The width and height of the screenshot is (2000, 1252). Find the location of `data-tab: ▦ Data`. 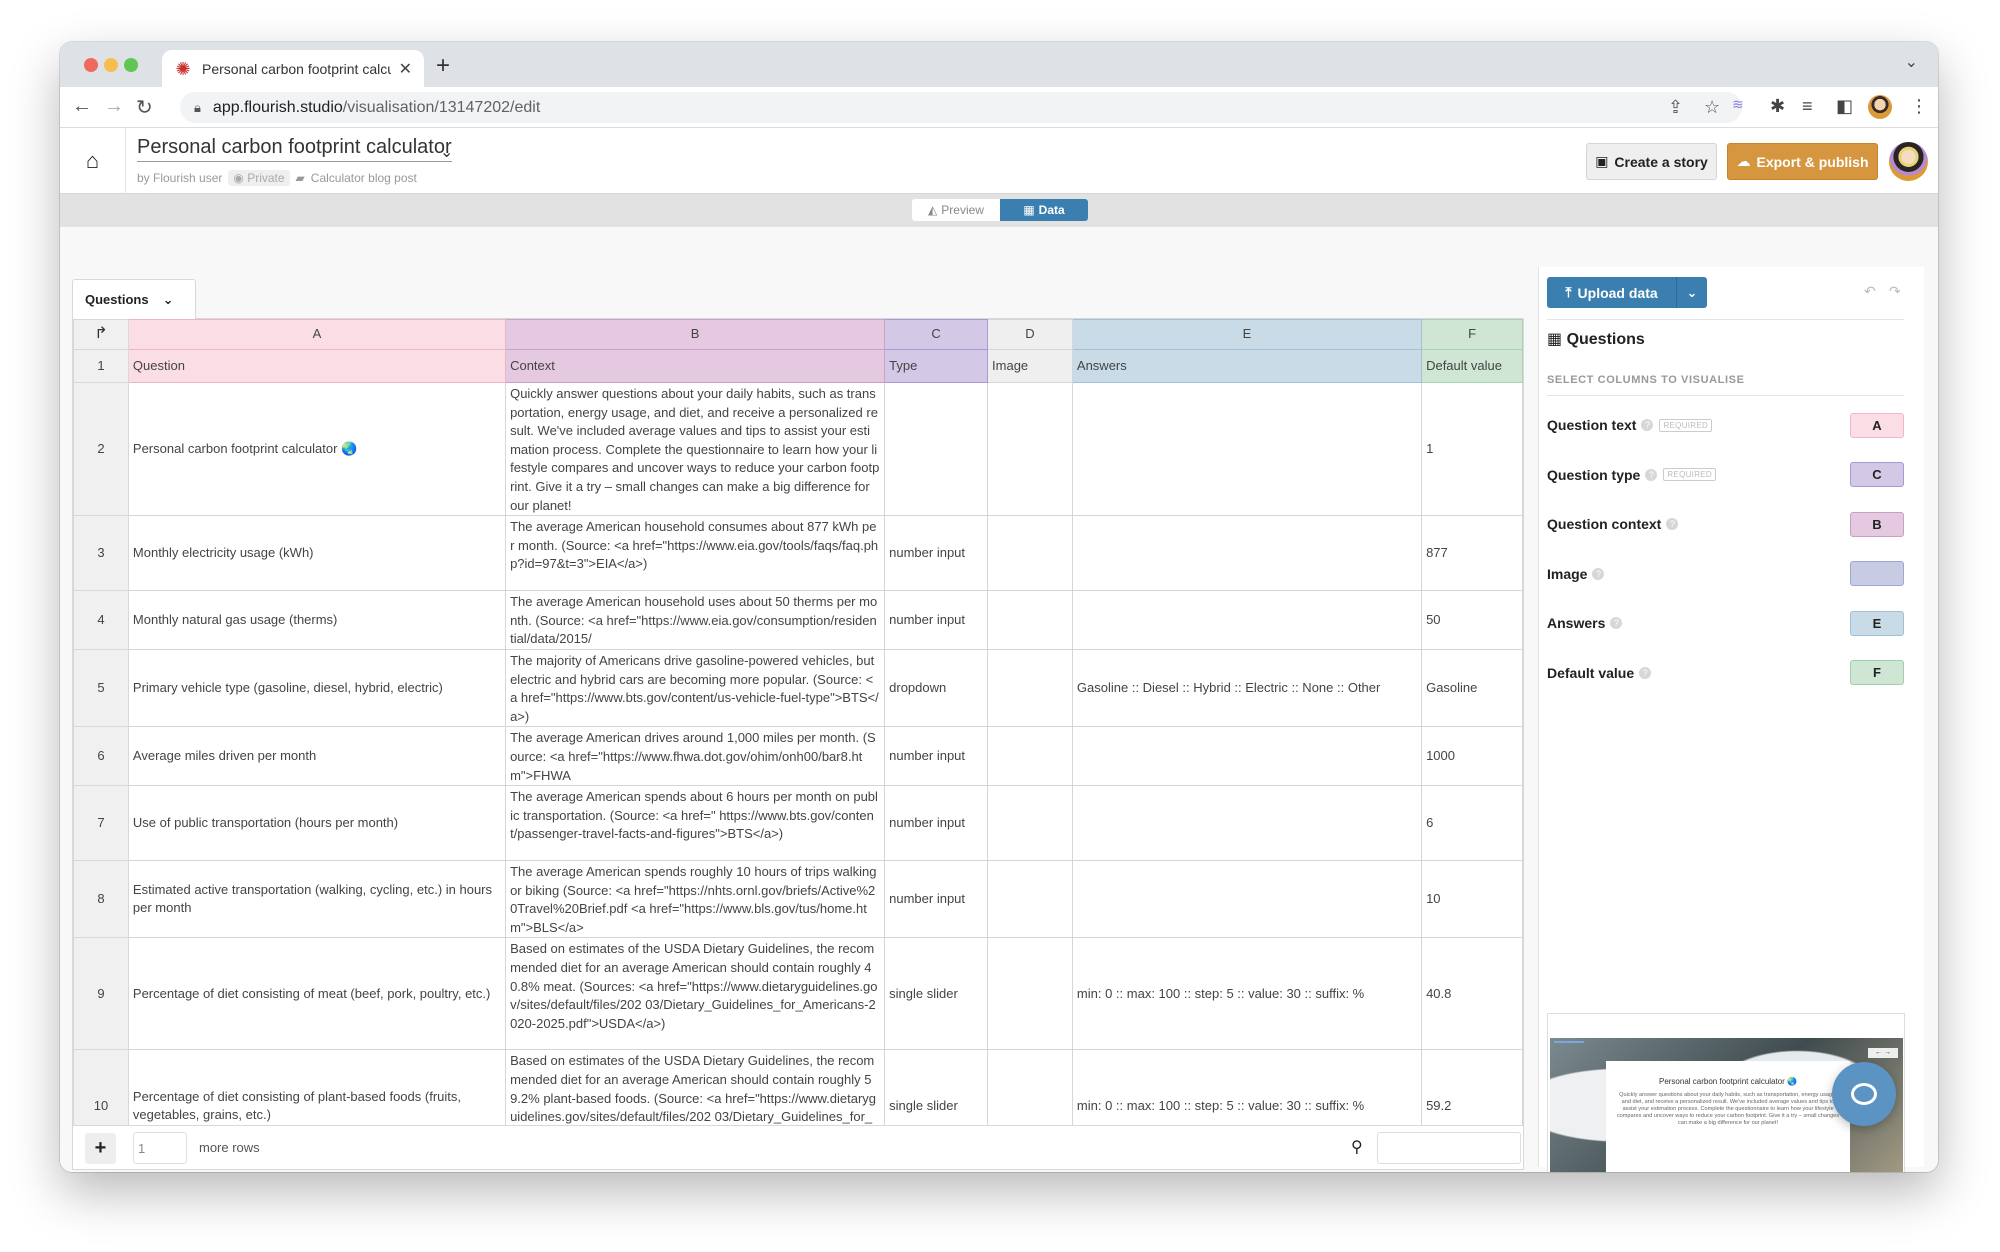

data-tab: ▦ Data is located at coordinates (1044, 210).